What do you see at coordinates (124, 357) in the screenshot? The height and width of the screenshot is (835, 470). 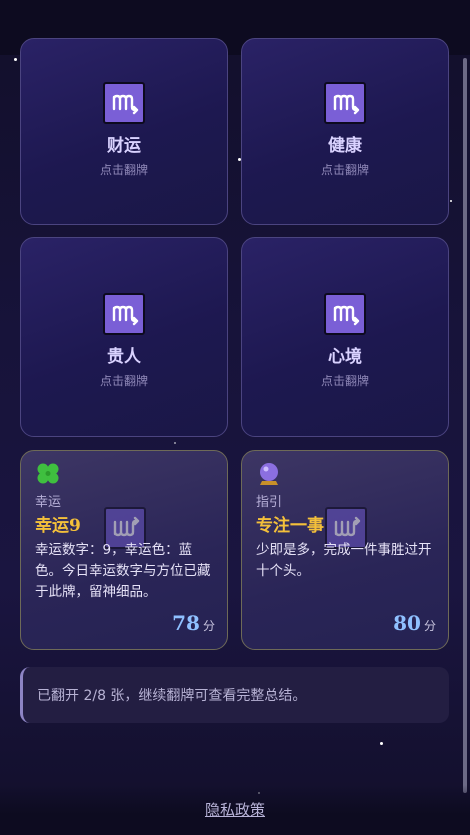 I see `card-title: 贵人` at bounding box center [124, 357].